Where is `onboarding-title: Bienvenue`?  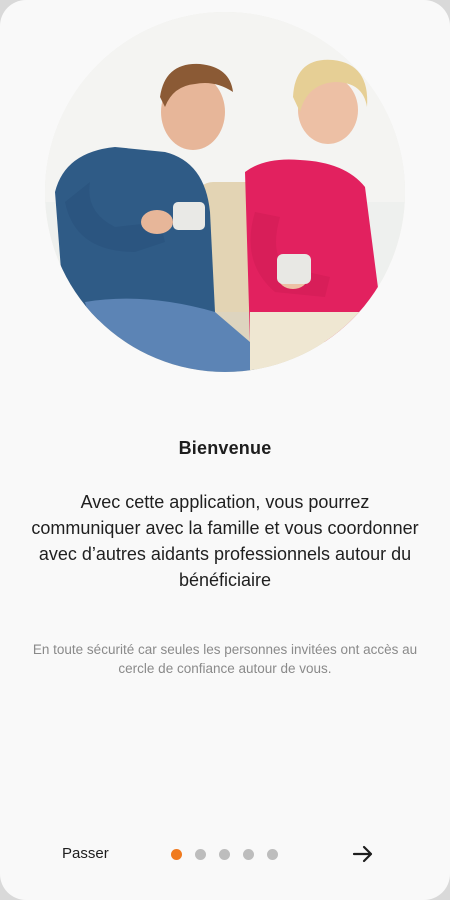
onboarding-title: Bienvenue is located at coordinates (225, 448).